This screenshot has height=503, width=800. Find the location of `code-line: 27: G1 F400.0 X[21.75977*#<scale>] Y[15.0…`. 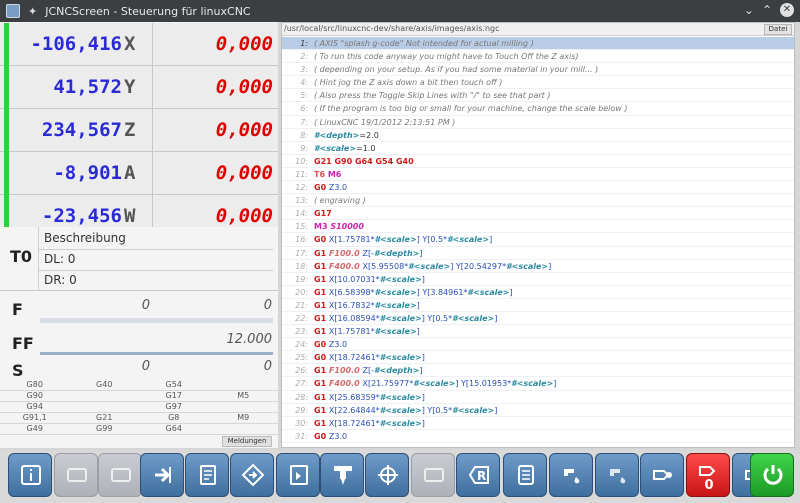

code-line: 27: G1 F400.0 X[21.75977*#<scale>] Y[15.0… is located at coordinates (538, 384).